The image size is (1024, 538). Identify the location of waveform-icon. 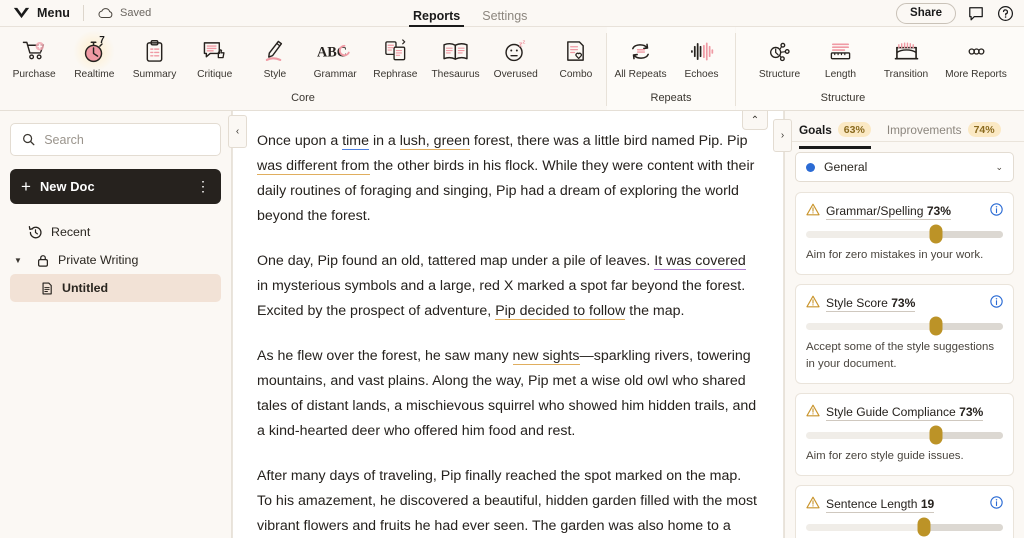
(701, 51).